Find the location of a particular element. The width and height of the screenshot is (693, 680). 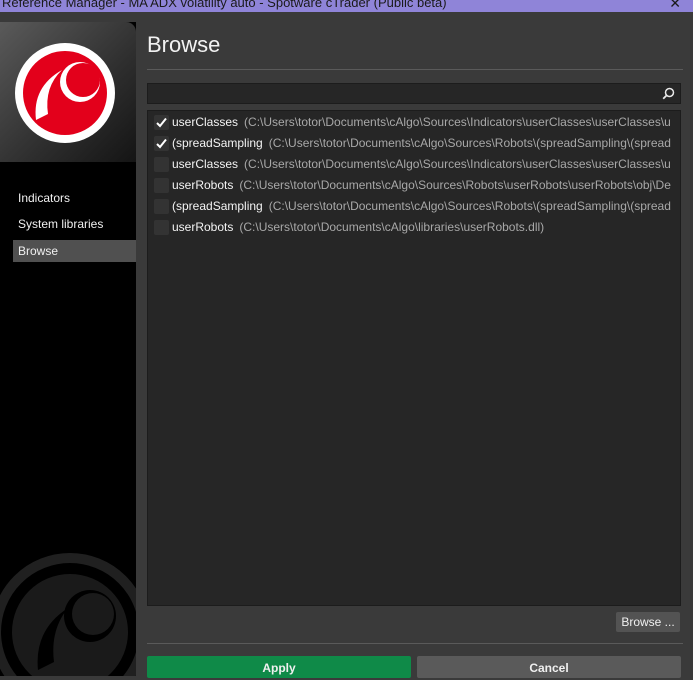

search-input is located at coordinates (407, 93).